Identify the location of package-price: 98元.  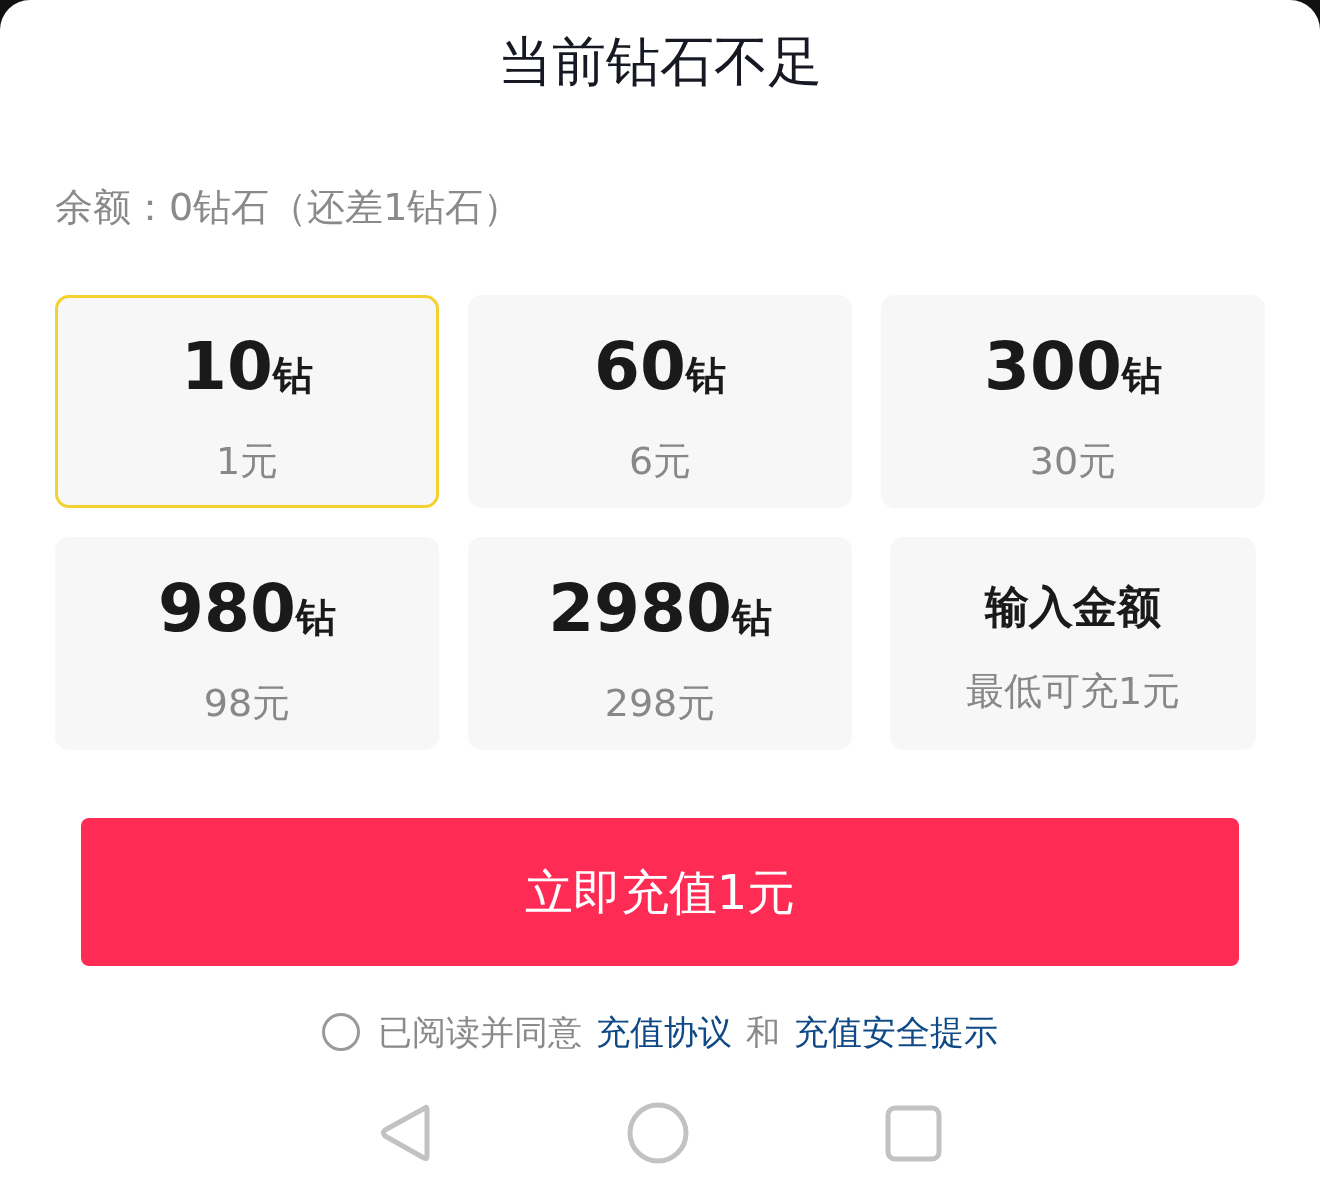
(247, 703).